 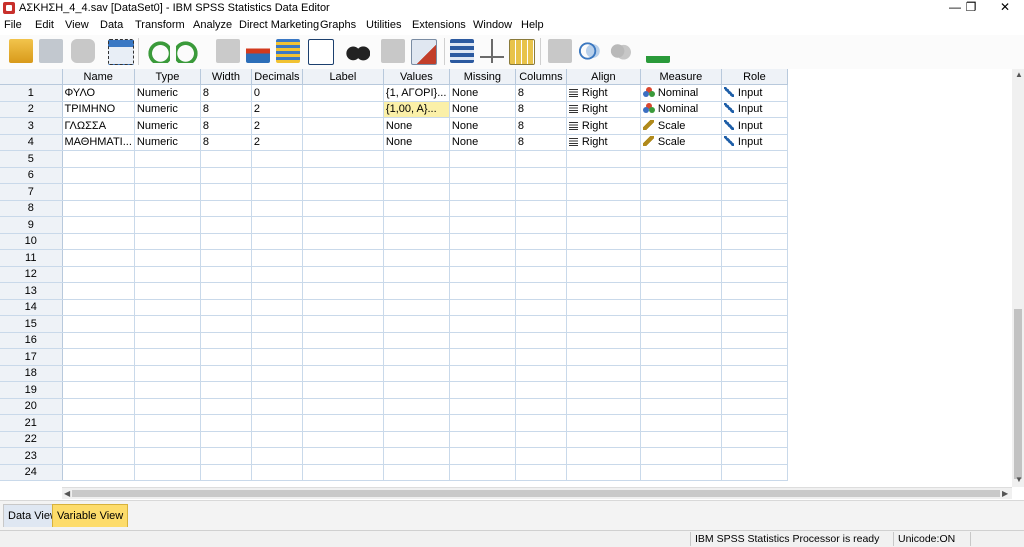 I want to click on cell-type: Numeric, so click(x=167, y=126).